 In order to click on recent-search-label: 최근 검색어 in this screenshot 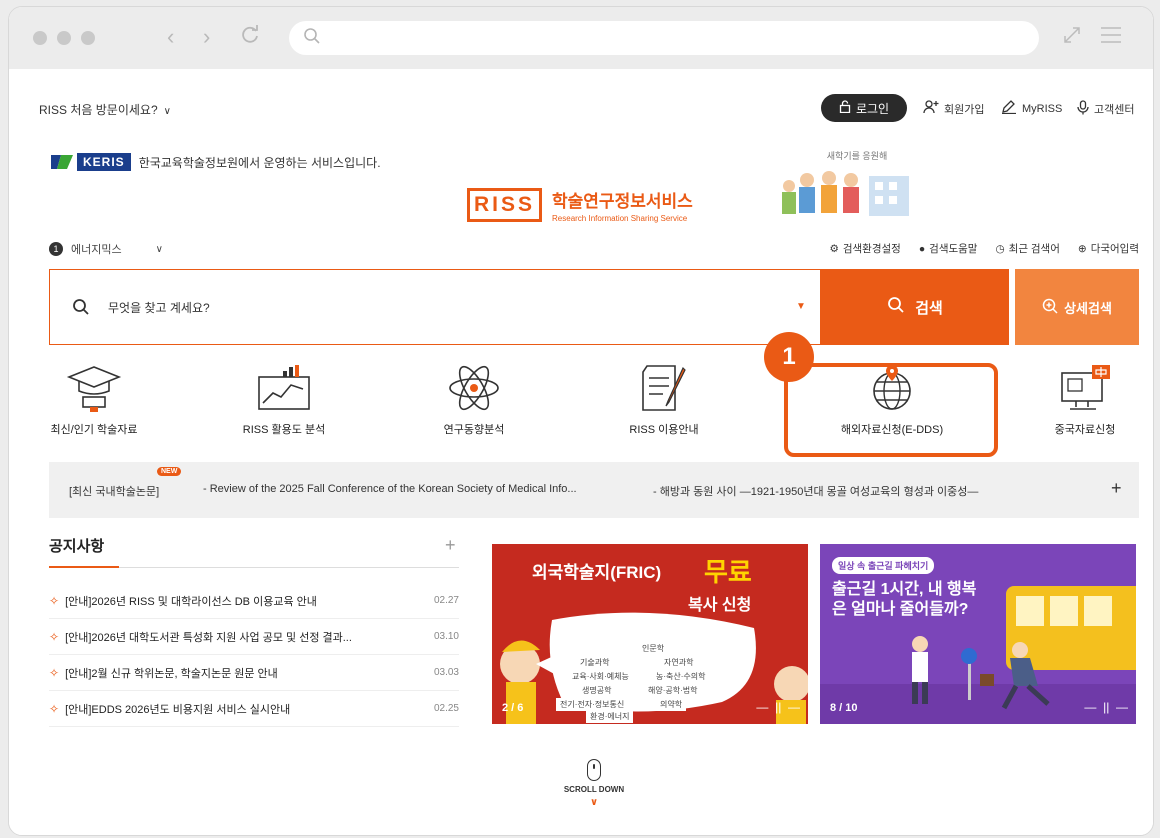, I will do `click(1034, 249)`.